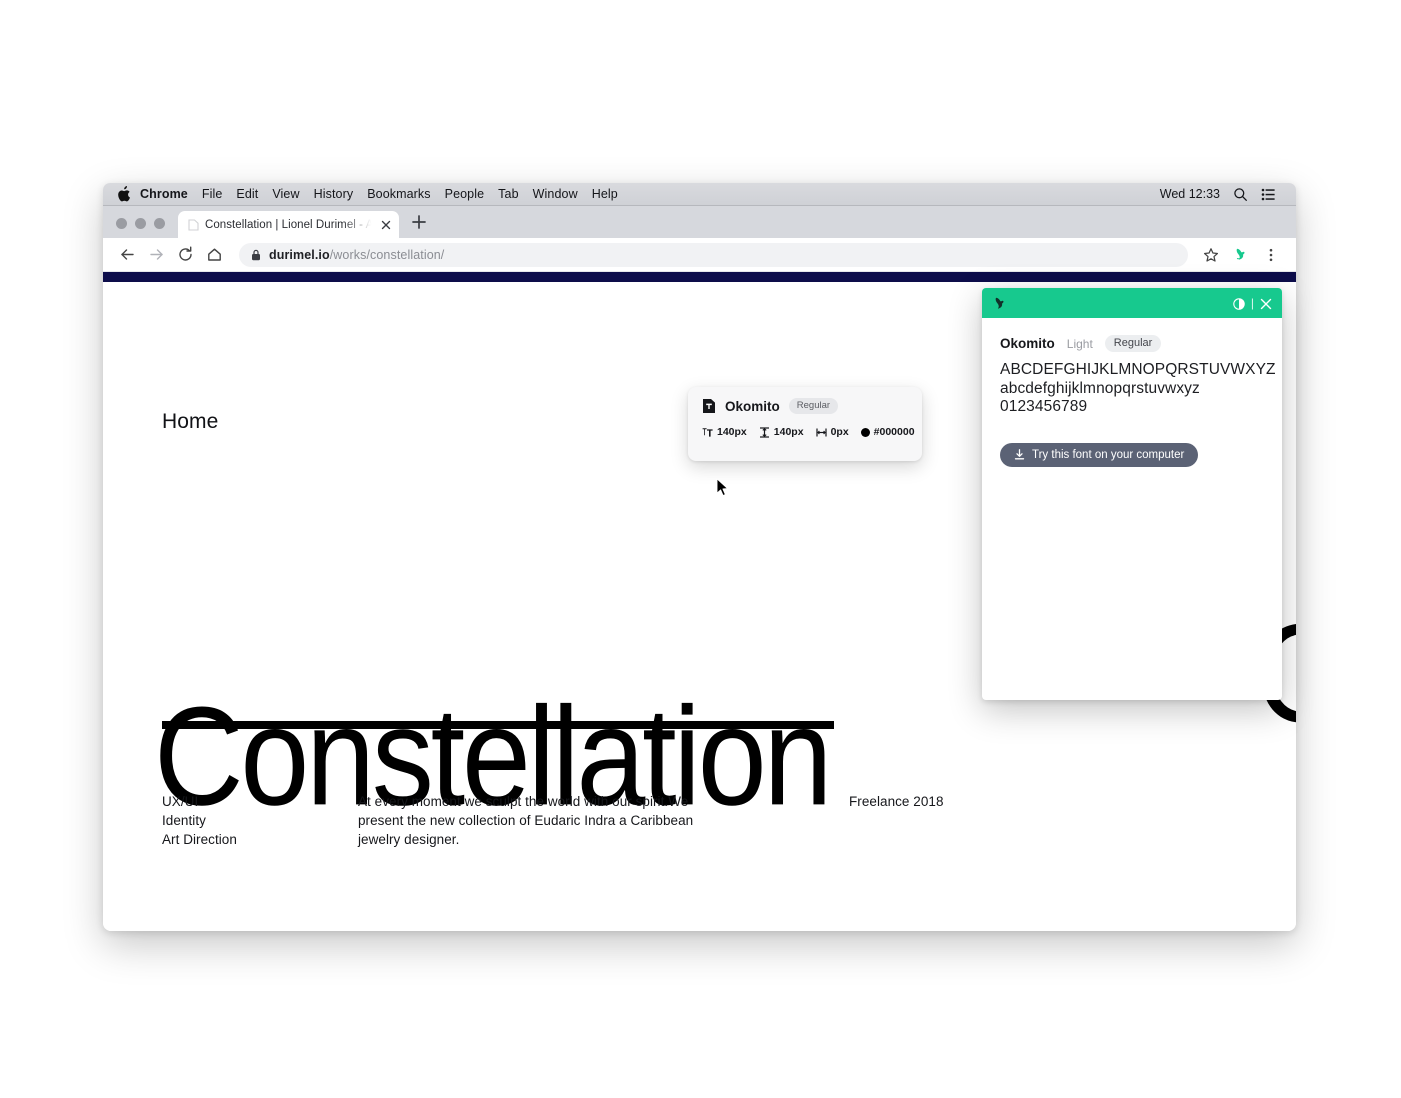 The height and width of the screenshot is (1098, 1401). What do you see at coordinates (419, 222) in the screenshot?
I see `new-tab-button` at bounding box center [419, 222].